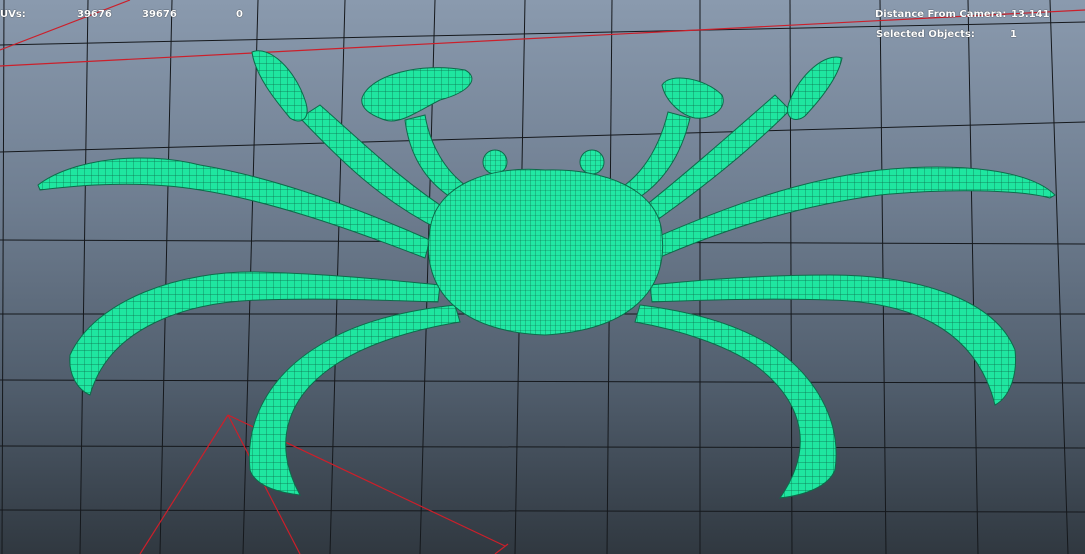 This screenshot has width=1085, height=554. I want to click on left-eye, so click(495, 162).